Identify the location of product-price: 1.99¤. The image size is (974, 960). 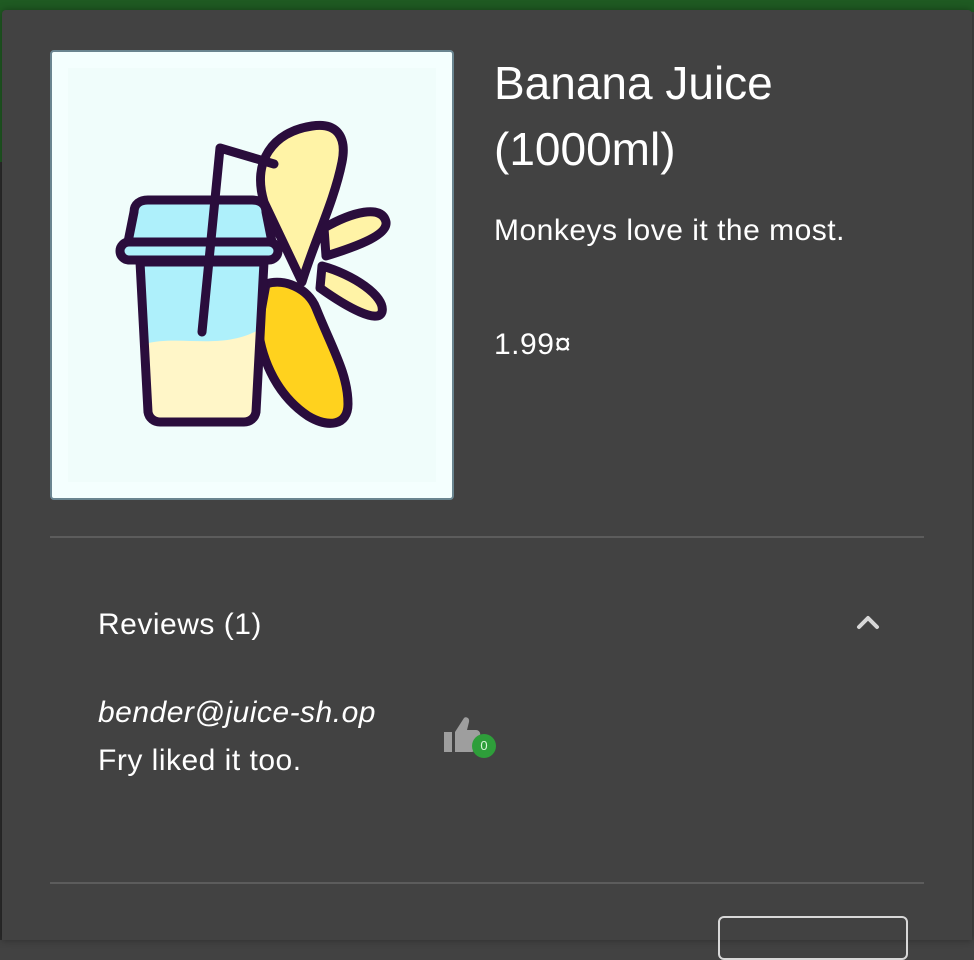
(533, 344).